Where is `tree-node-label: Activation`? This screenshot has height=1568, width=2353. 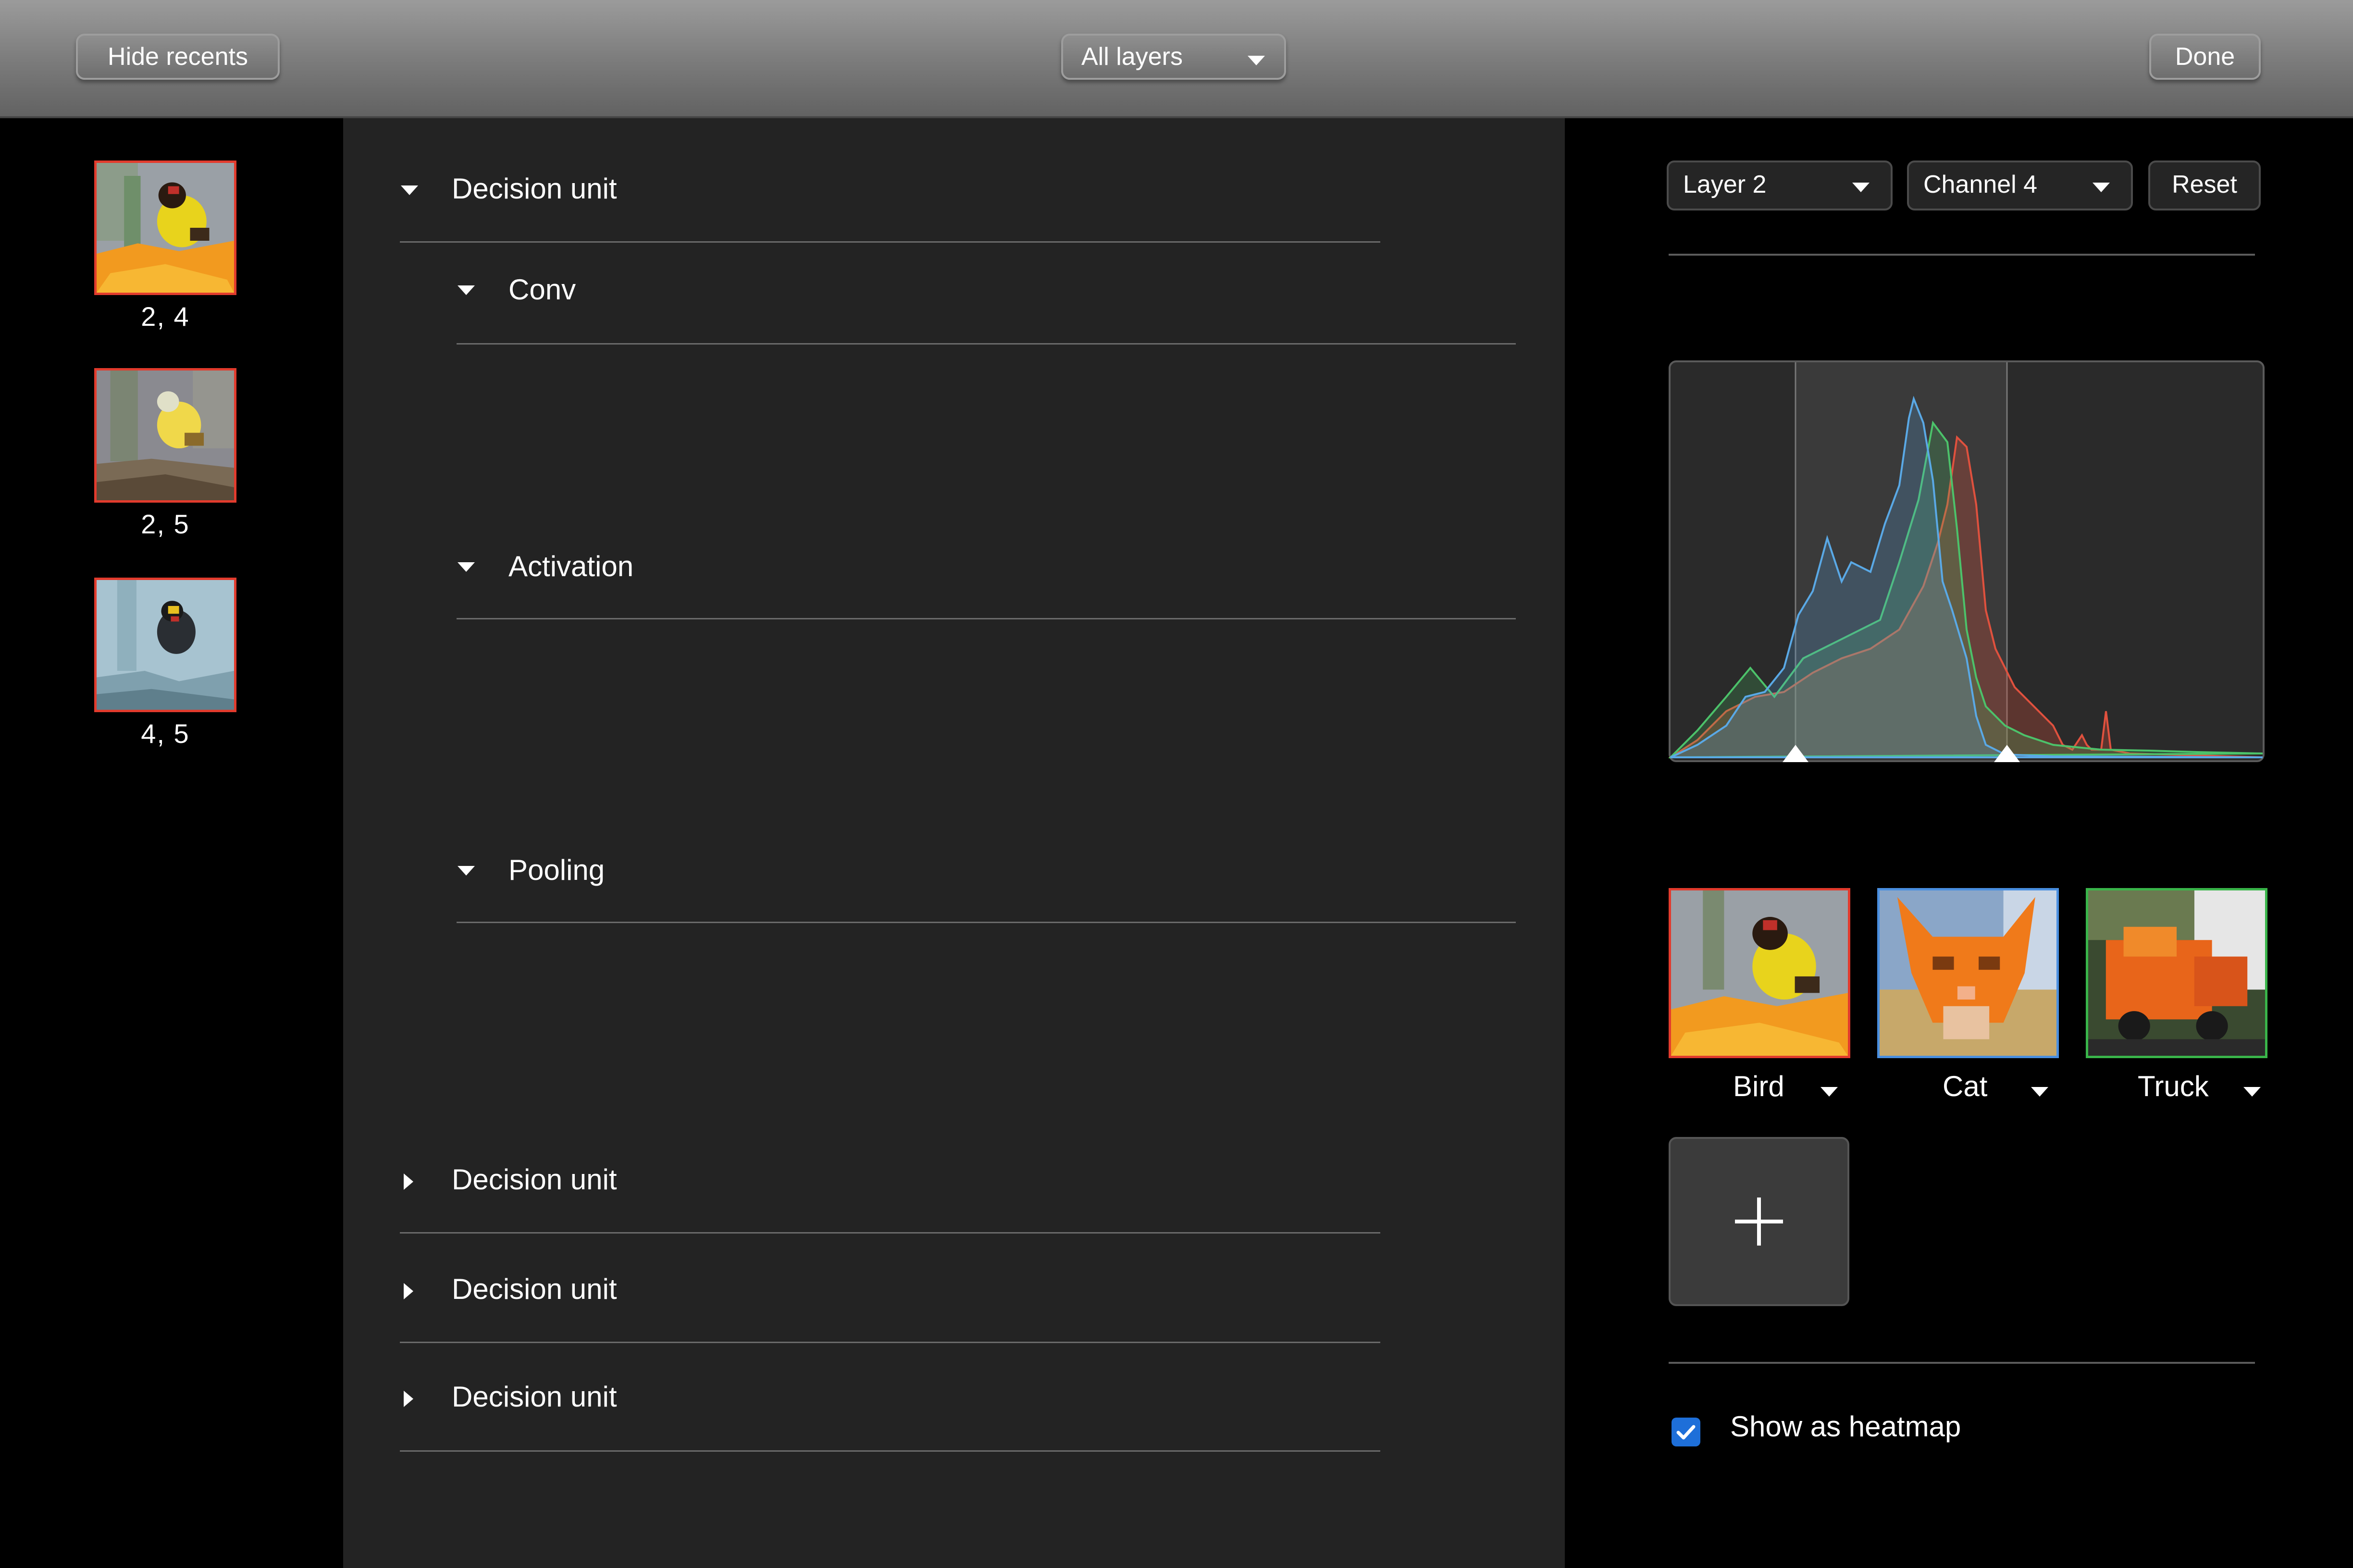 tree-node-label: Activation is located at coordinates (571, 566).